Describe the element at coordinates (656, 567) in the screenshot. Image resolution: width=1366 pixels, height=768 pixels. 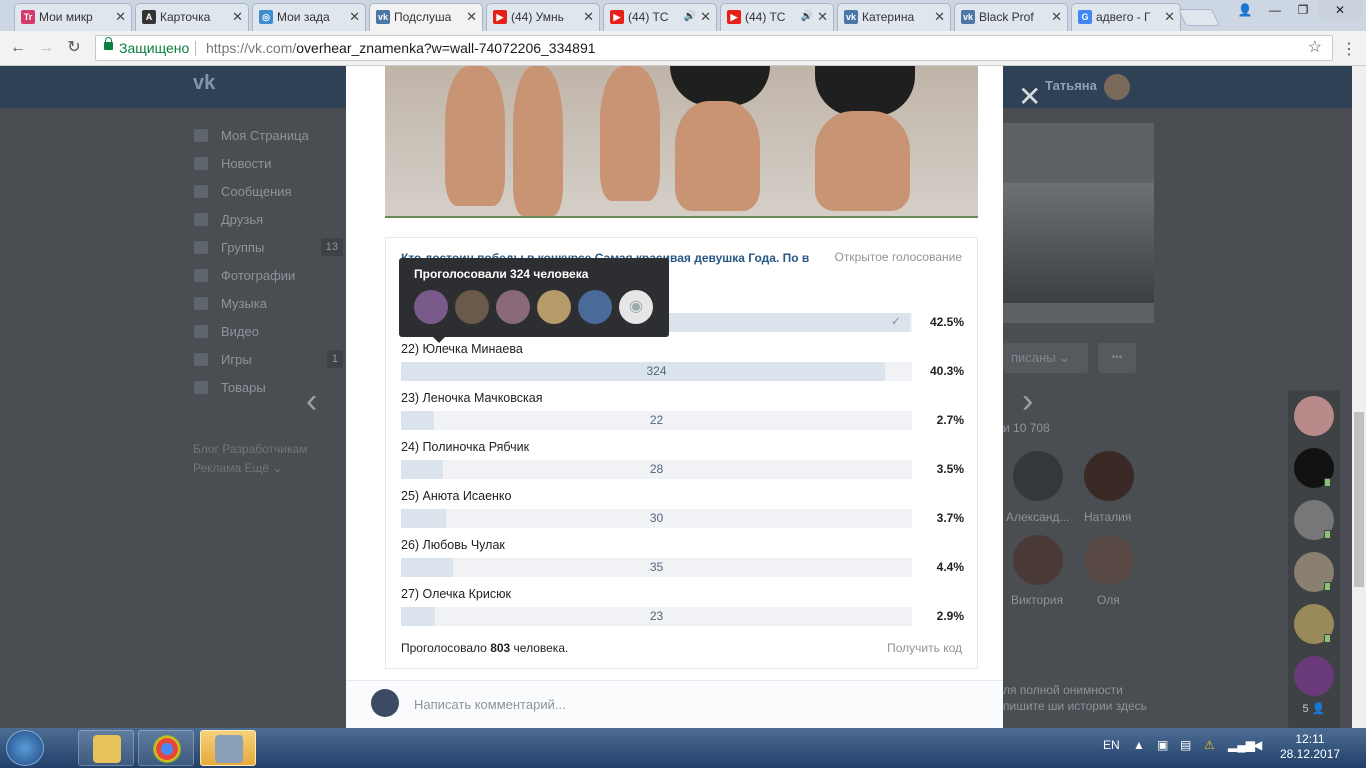
I see `option-bar: 35` at that location.